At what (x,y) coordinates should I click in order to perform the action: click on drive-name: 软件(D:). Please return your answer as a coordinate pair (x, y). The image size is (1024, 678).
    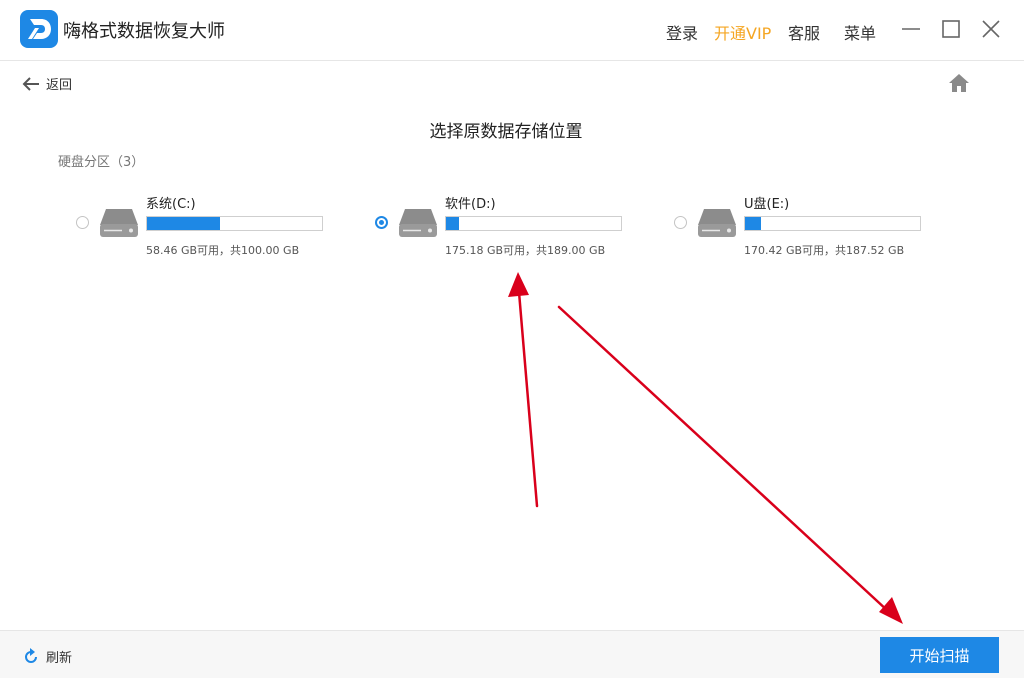
    Looking at the image, I should click on (470, 204).